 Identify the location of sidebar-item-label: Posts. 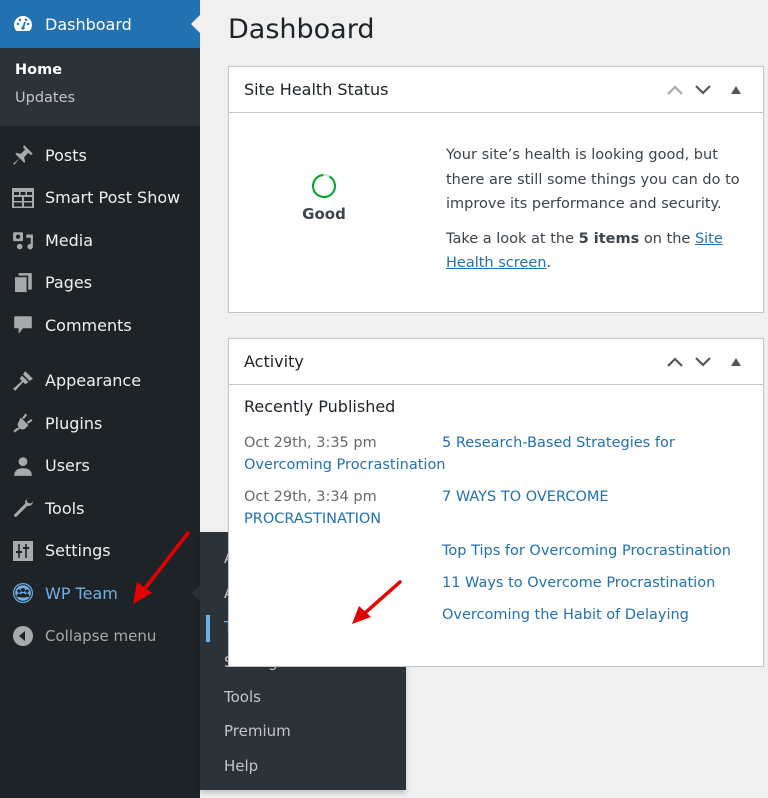
(66, 155).